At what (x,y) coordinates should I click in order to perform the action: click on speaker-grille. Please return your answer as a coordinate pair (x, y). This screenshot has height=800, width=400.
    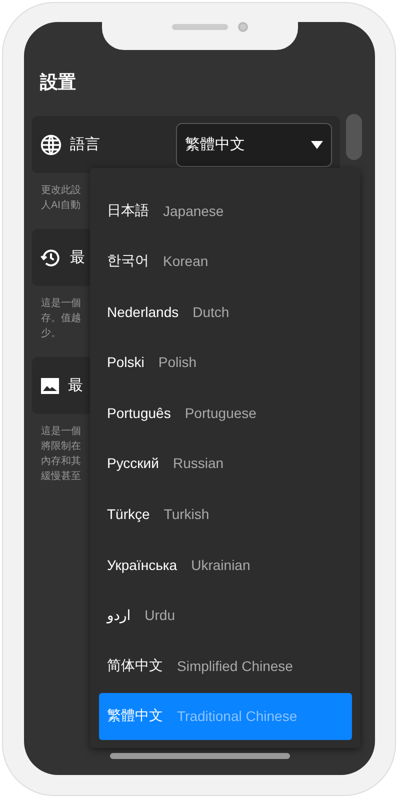
    Looking at the image, I should click on (200, 27).